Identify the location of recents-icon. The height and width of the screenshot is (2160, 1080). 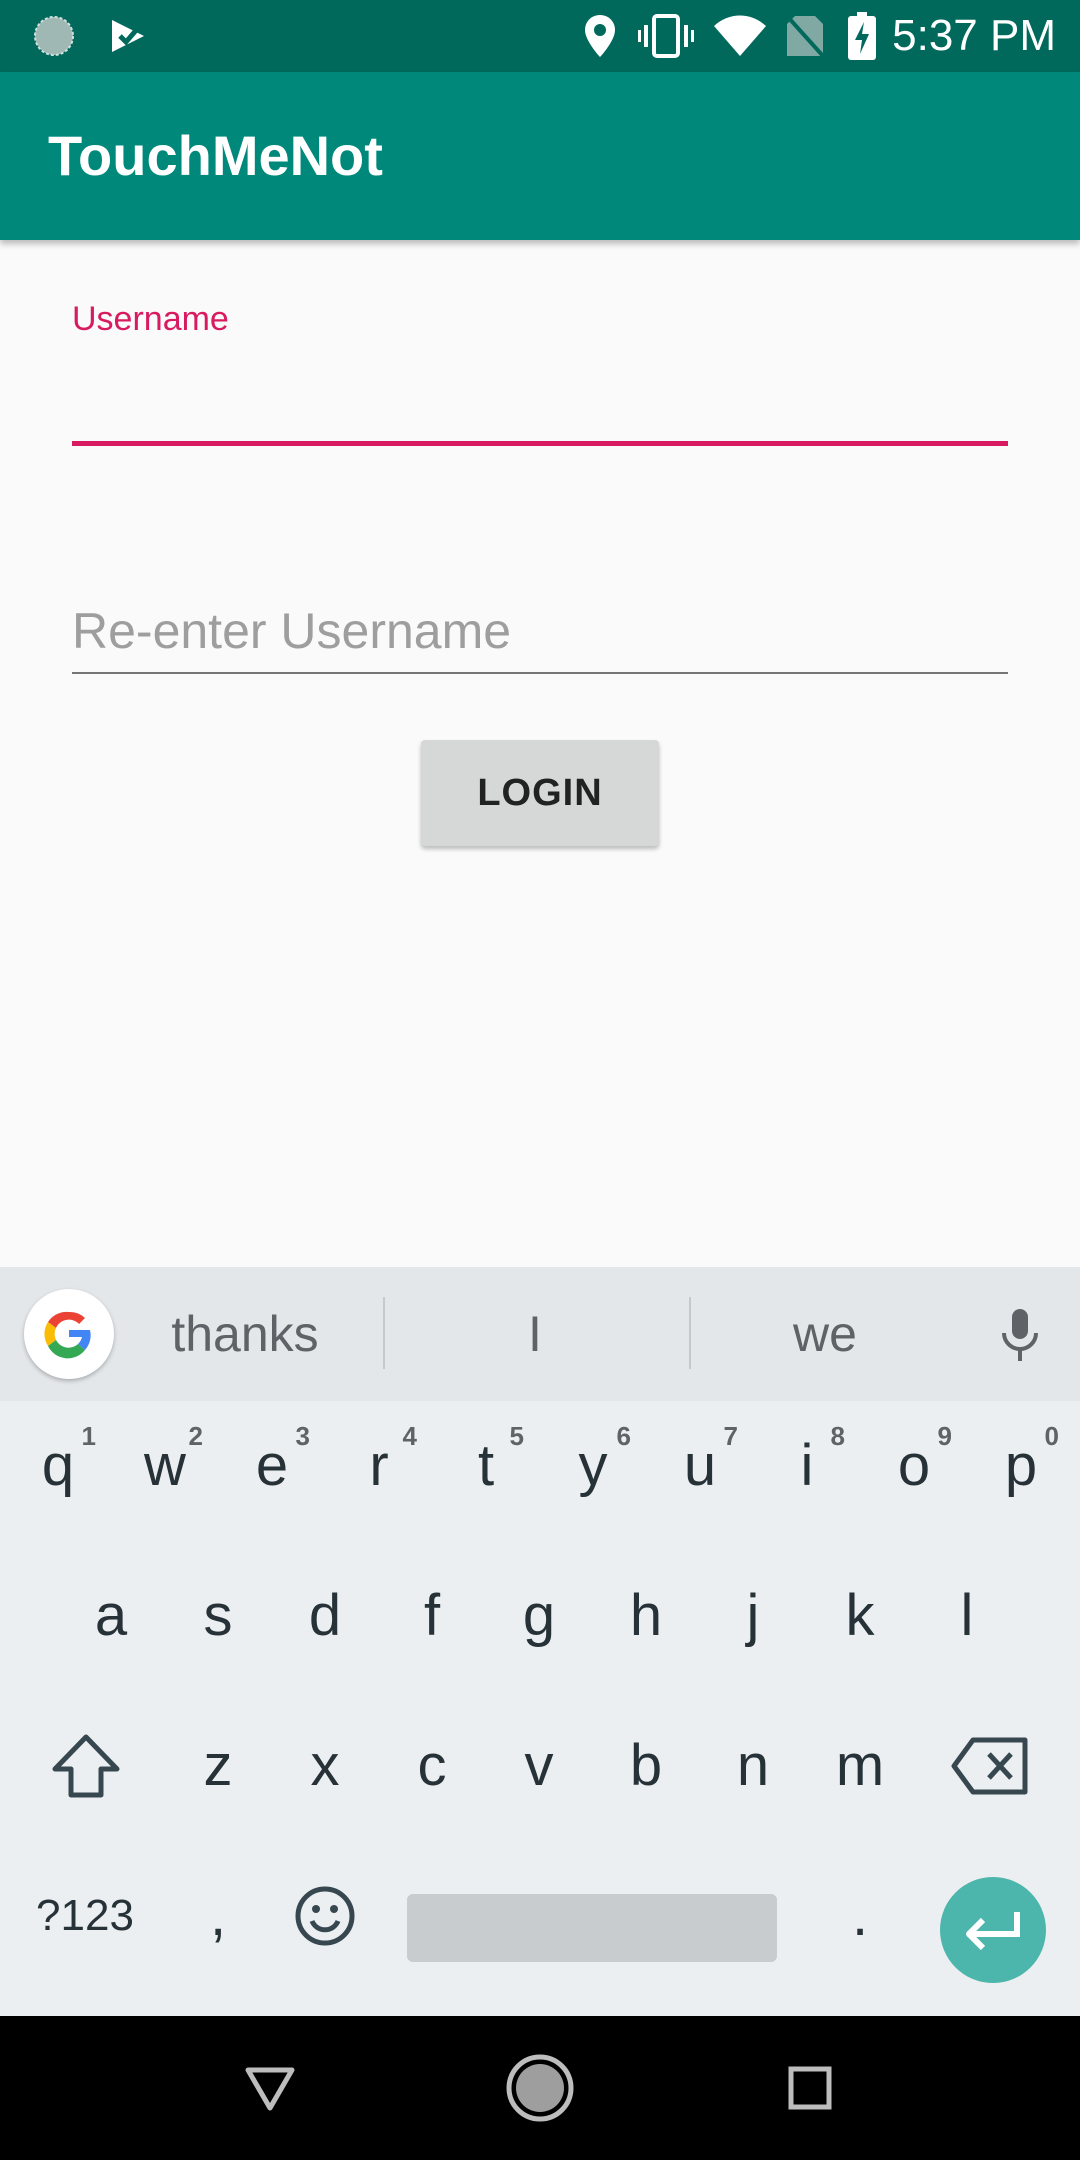
(810, 2088).